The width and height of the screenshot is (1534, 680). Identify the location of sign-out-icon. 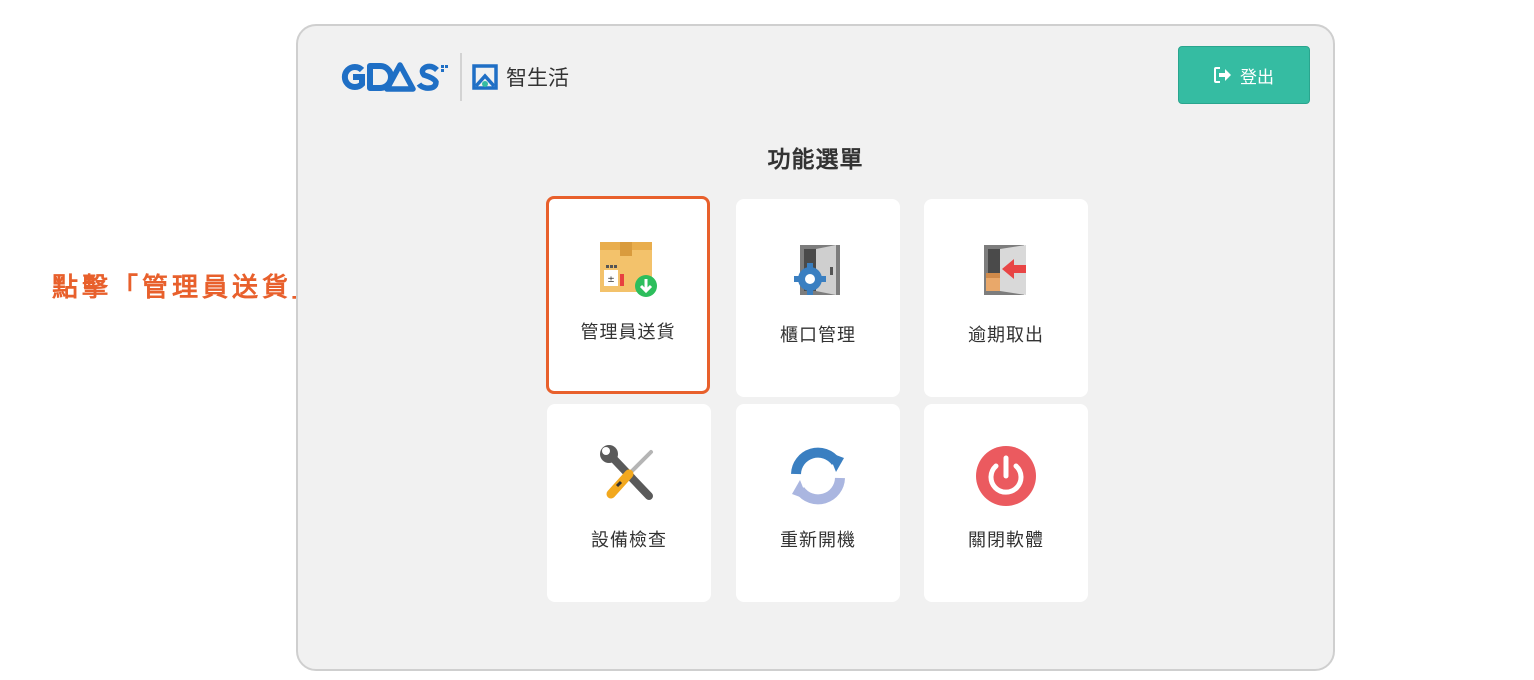
(1222, 75).